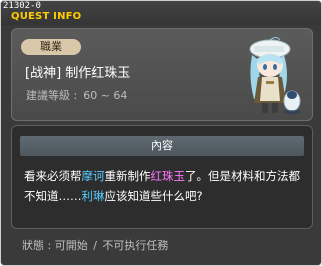 The width and height of the screenshot is (322, 266). I want to click on status-note: 不可执行任務, so click(135, 245).